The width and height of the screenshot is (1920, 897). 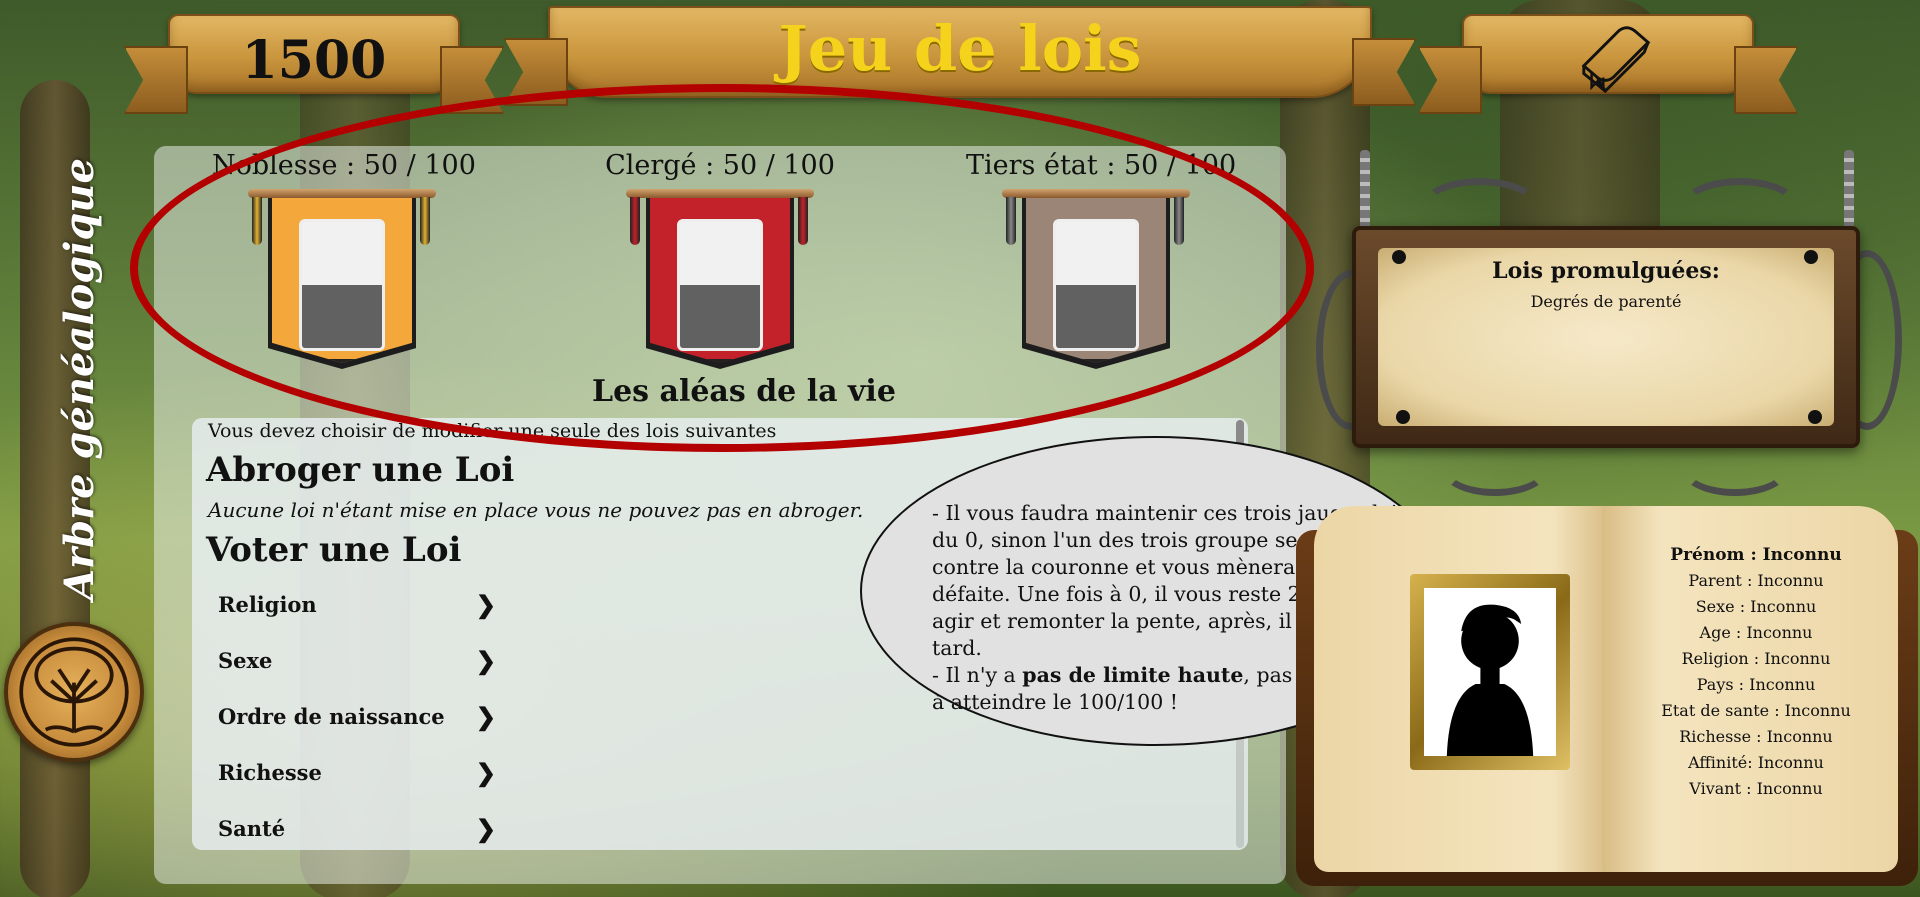 What do you see at coordinates (1756, 555) in the screenshot?
I see `character-first-name: Prénom : Inconnu` at bounding box center [1756, 555].